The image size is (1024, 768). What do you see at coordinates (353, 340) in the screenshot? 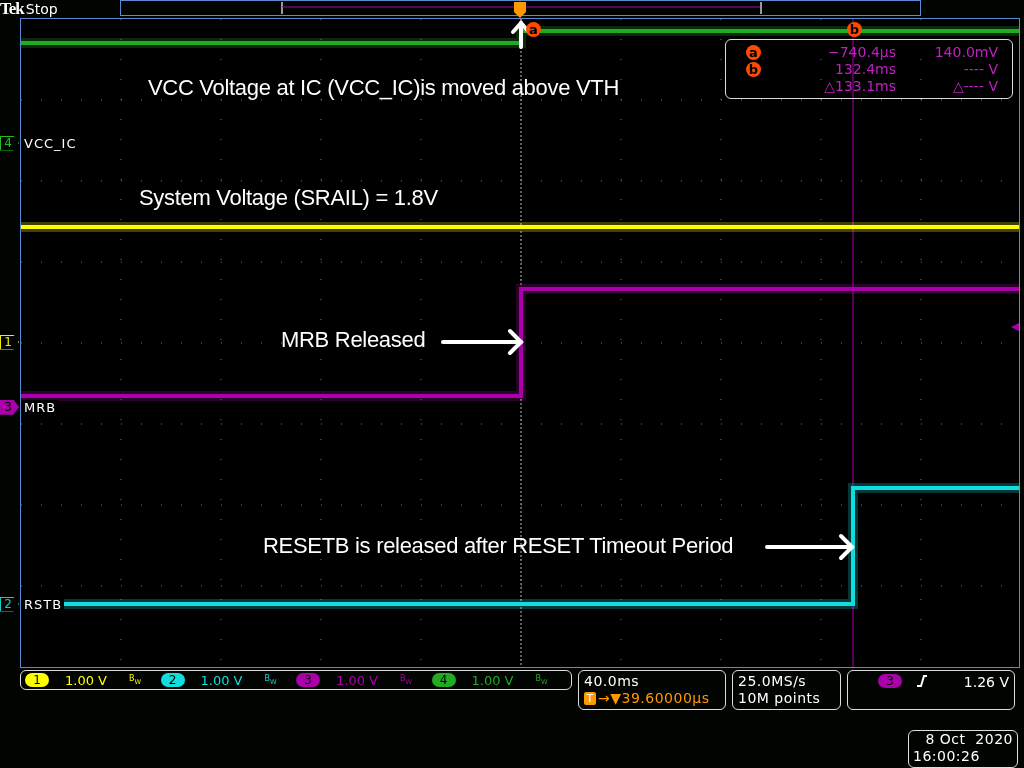
I see `annotation-text: MRB Released` at bounding box center [353, 340].